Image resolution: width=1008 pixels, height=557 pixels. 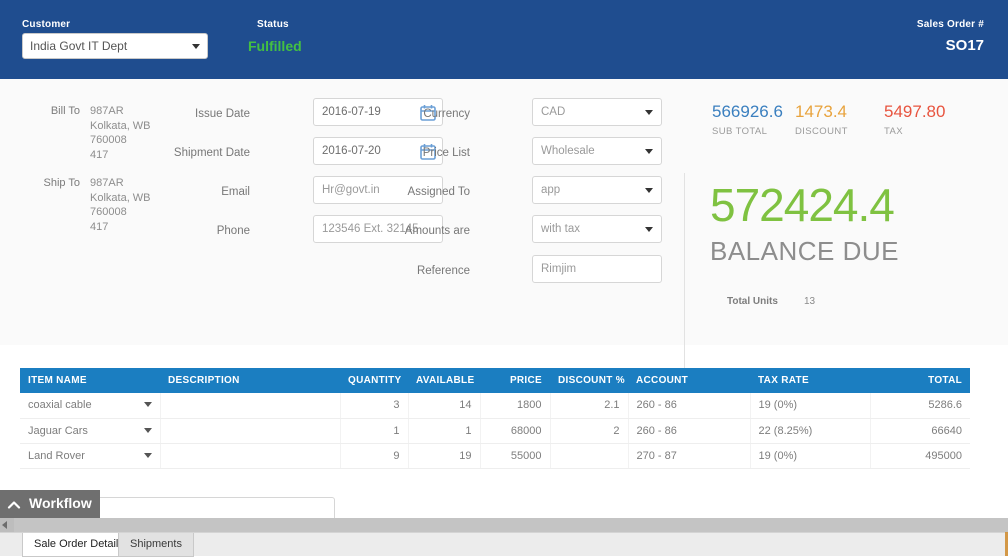 I want to click on cell-available: 1, so click(x=444, y=431).